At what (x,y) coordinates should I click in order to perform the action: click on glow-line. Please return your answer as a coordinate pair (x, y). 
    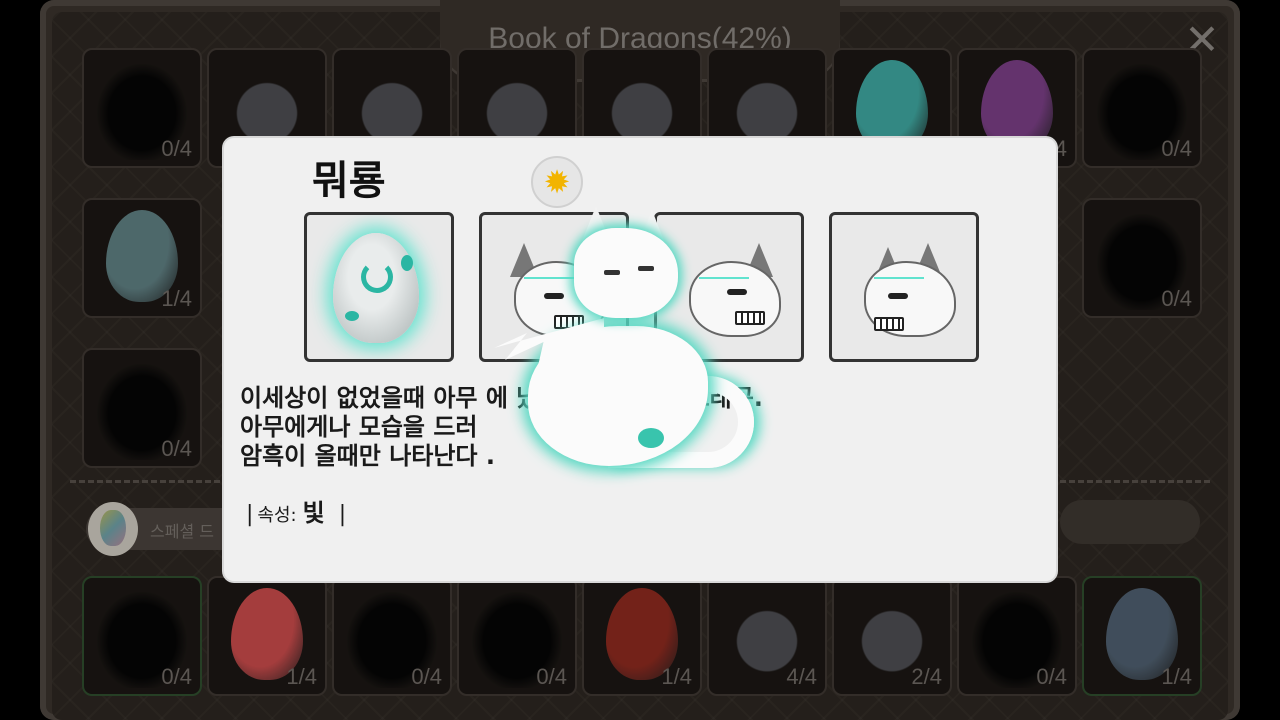
    Looking at the image, I should click on (899, 278).